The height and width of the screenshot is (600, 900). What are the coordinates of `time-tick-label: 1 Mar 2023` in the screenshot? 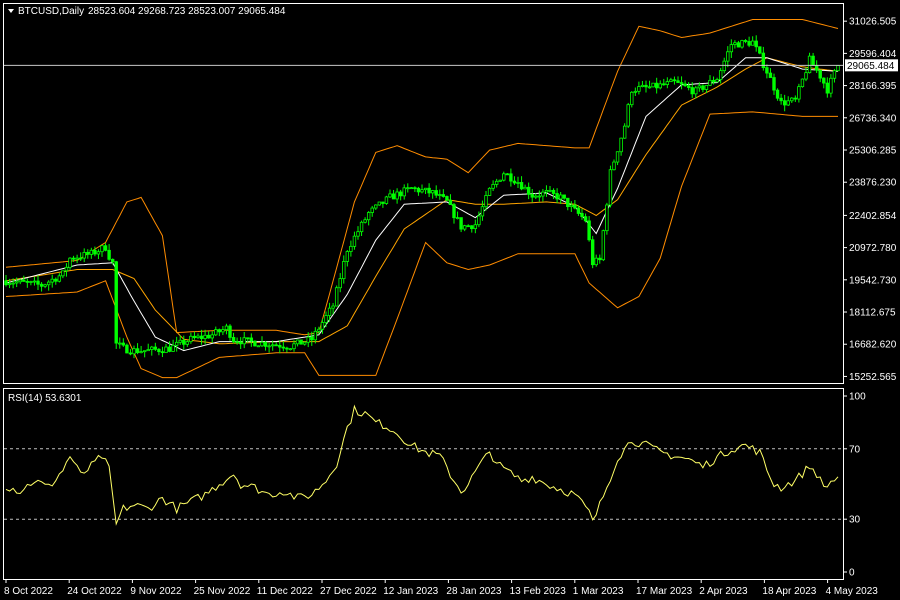 It's located at (598, 591).